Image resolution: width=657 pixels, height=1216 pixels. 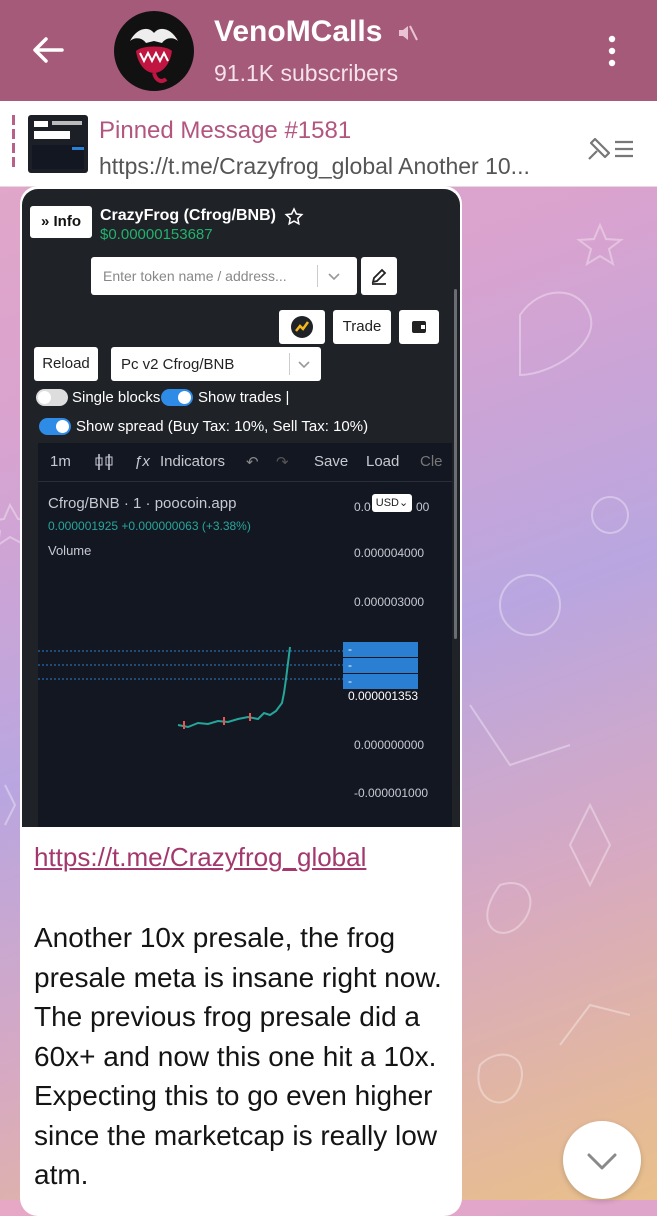 What do you see at coordinates (52, 397) in the screenshot?
I see `single-blocks-toggle` at bounding box center [52, 397].